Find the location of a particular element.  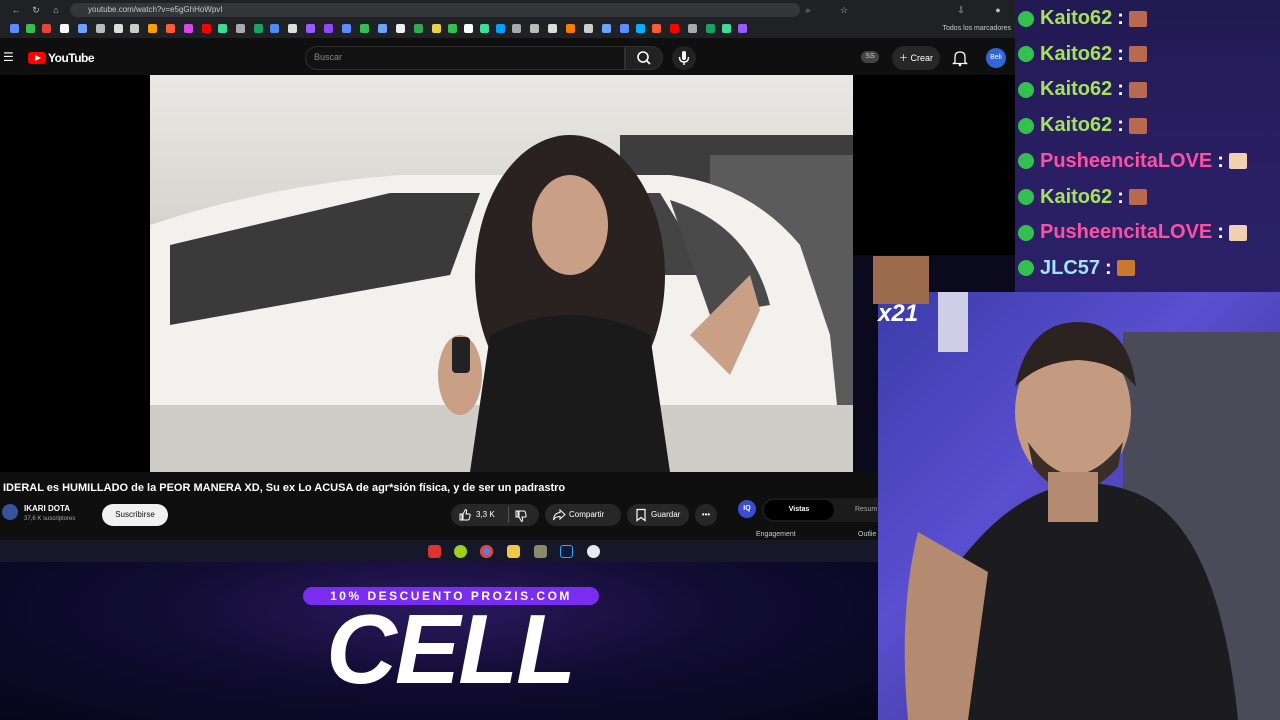

star-icon: ☆ is located at coordinates (844, 10).